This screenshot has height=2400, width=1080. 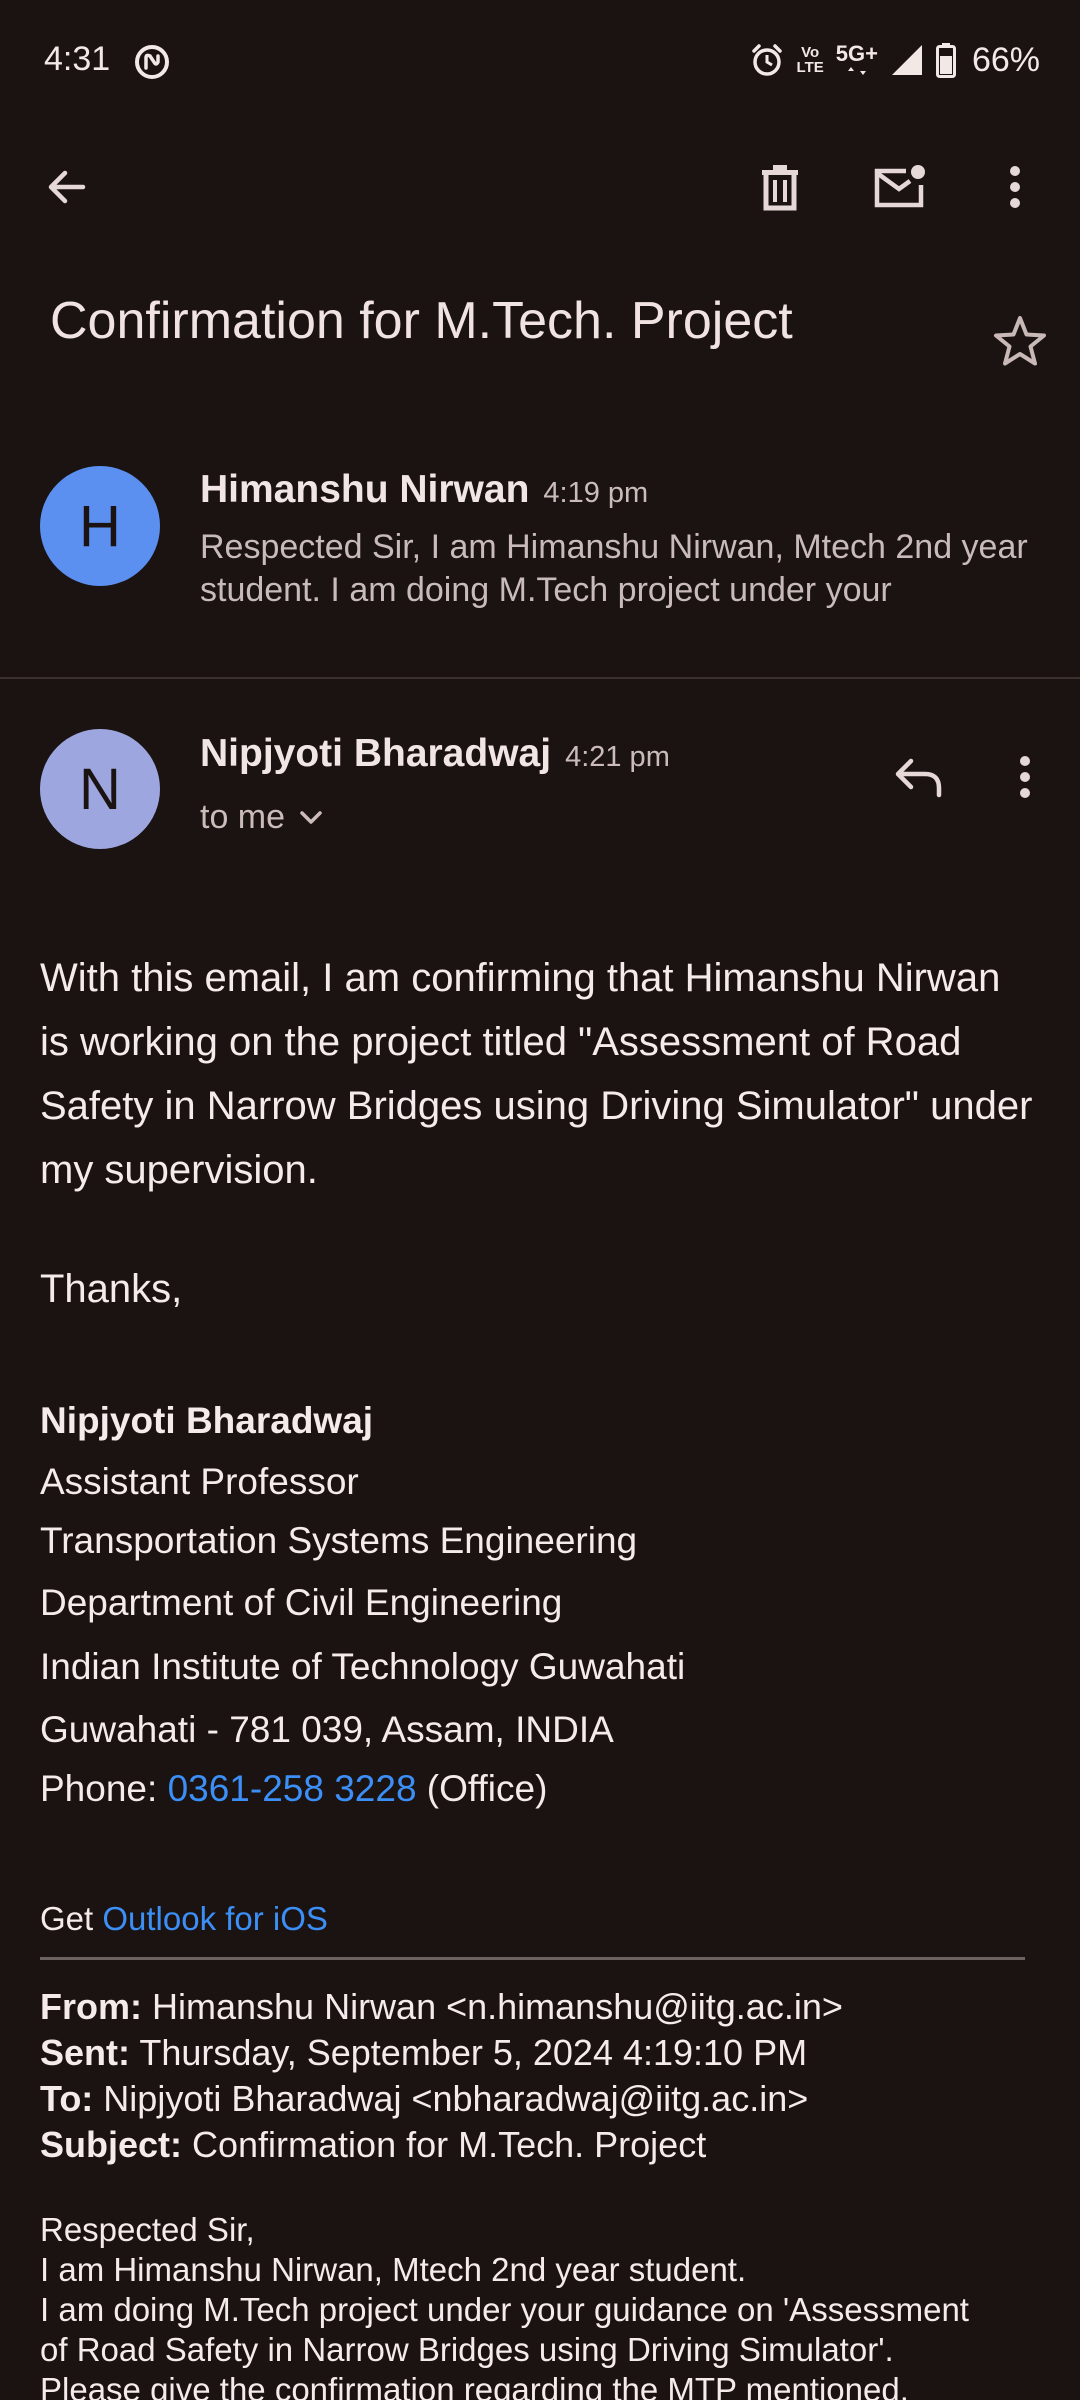 I want to click on battery-percent: 66%, so click(x=1005, y=59).